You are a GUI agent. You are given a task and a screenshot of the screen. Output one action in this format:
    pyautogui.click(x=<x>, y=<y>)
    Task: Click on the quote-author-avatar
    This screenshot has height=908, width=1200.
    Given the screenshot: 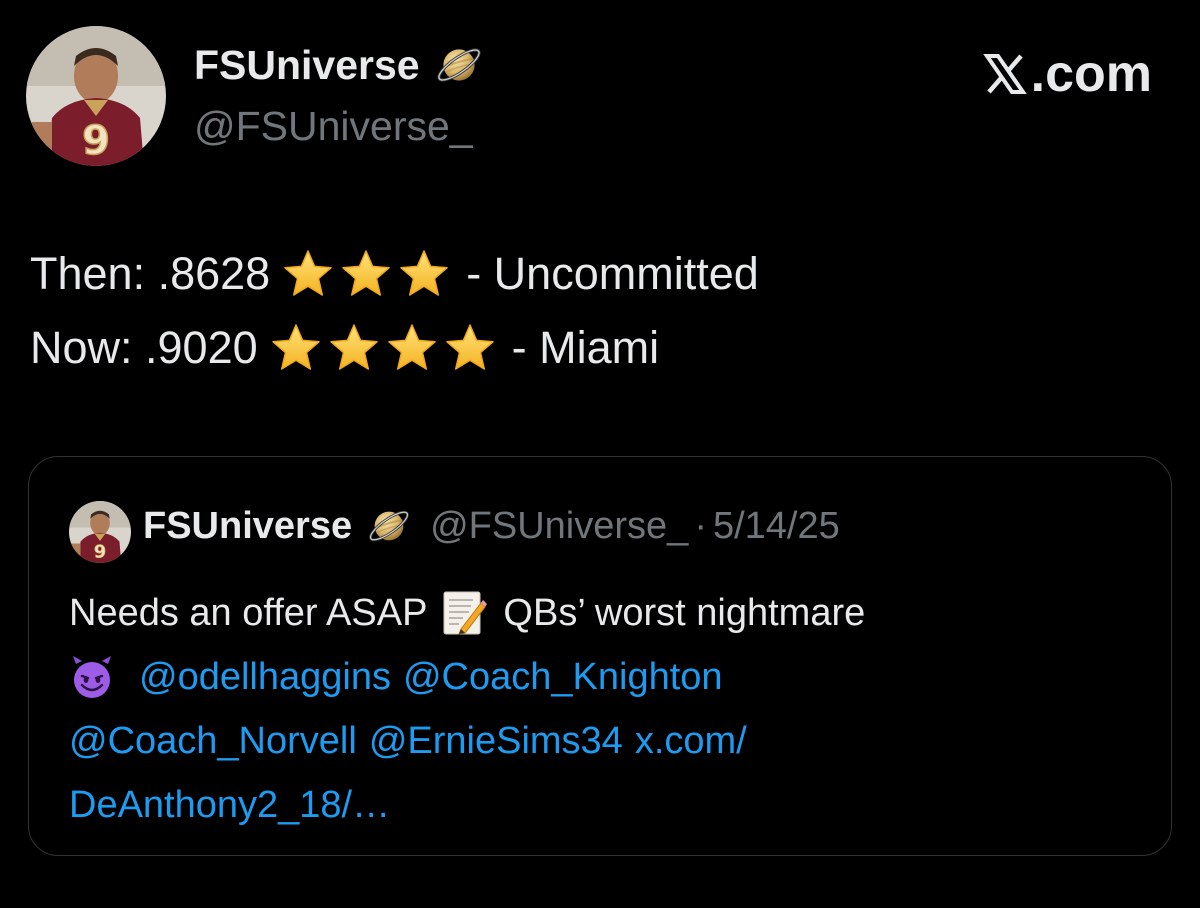 What is the action you would take?
    pyautogui.click(x=100, y=532)
    